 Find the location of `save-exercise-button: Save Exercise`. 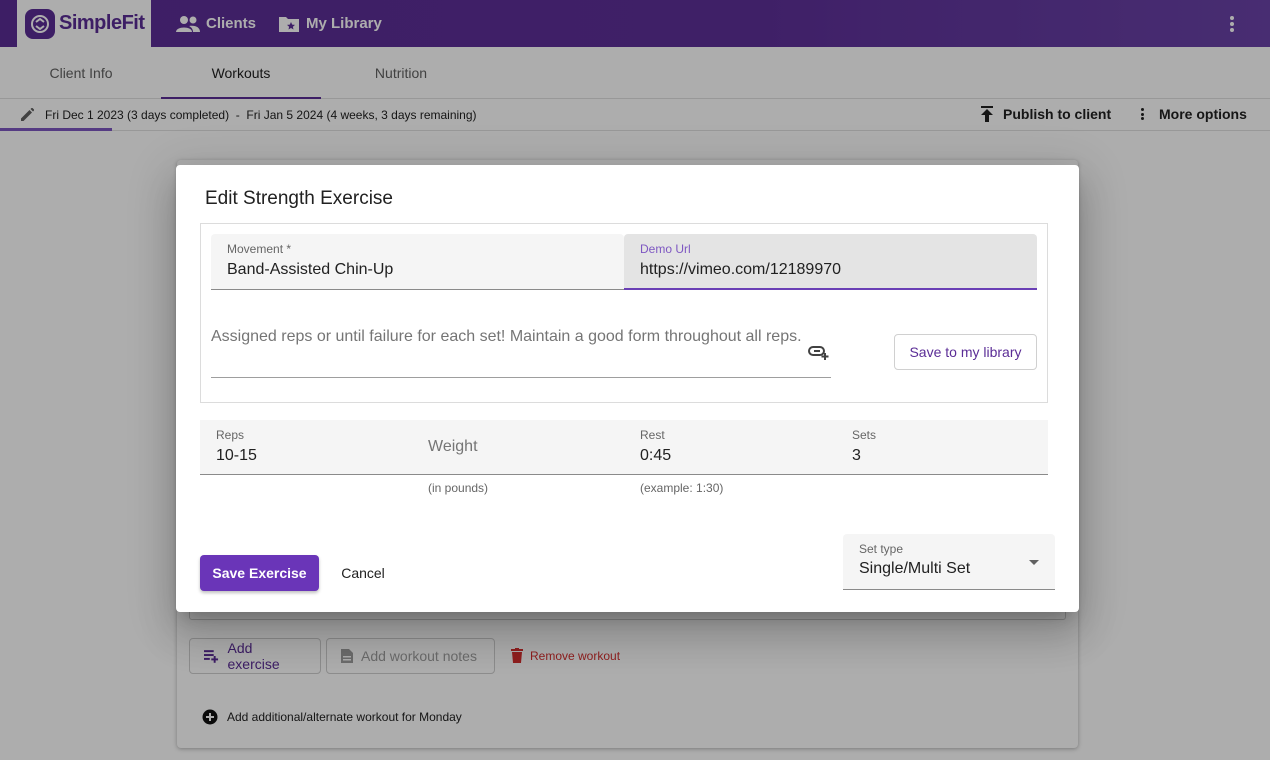

save-exercise-button: Save Exercise is located at coordinates (259, 573).